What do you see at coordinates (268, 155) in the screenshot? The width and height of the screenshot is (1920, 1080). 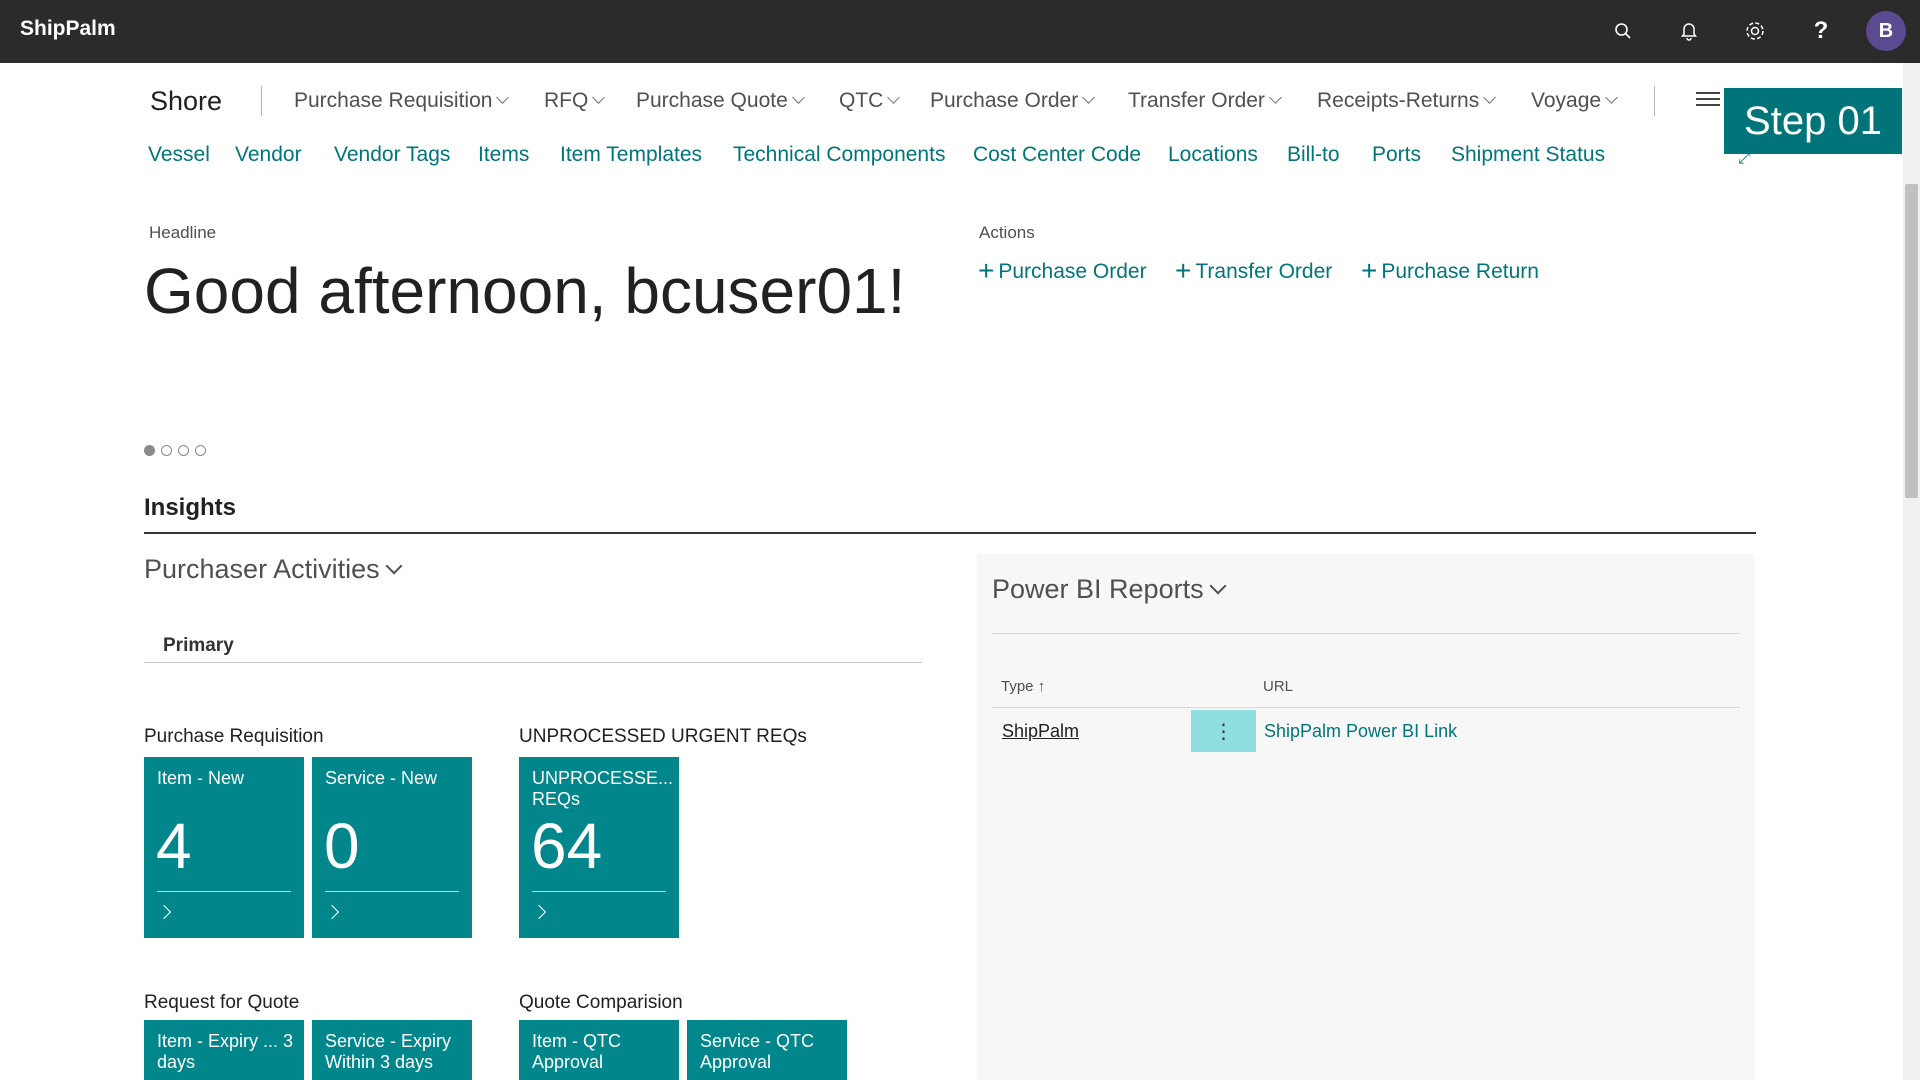 I see `nav-link-vendor: Vendor` at bounding box center [268, 155].